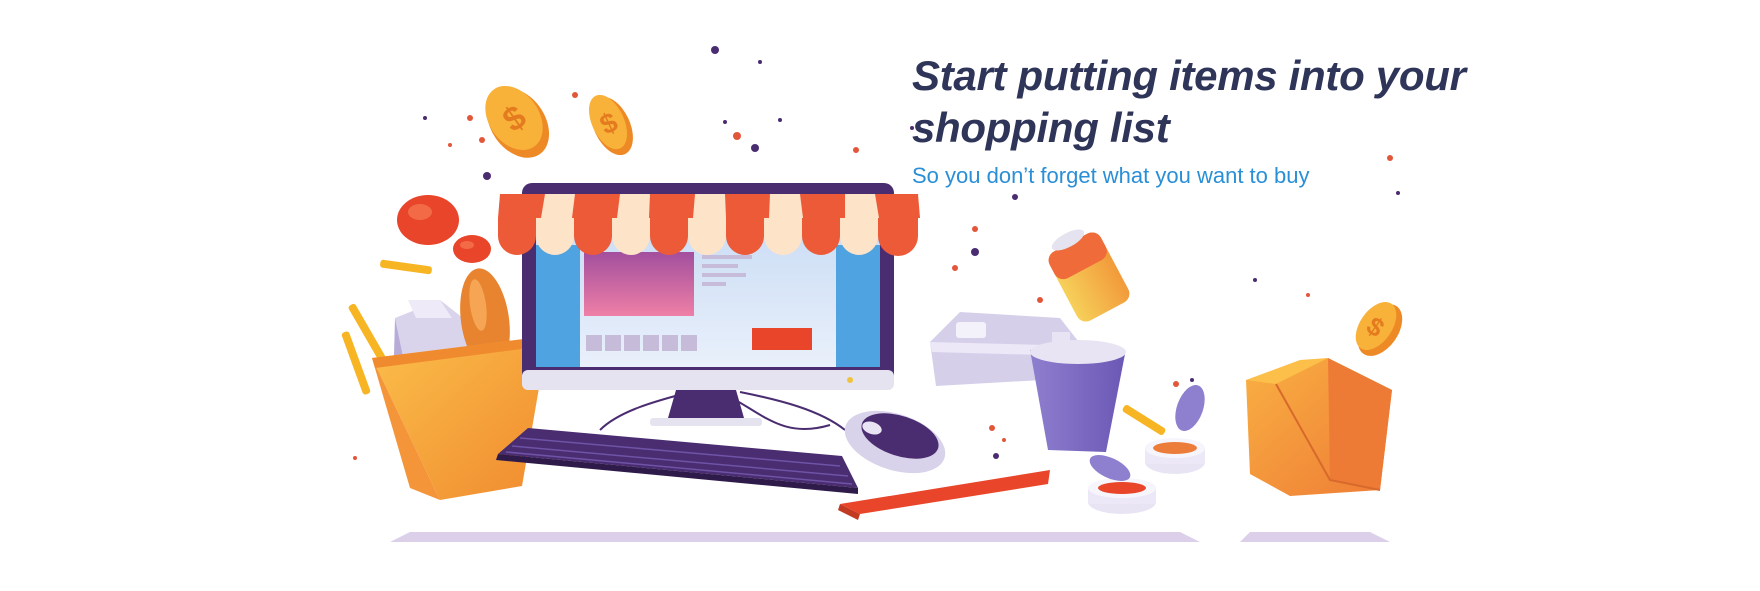 The width and height of the screenshot is (1760, 591). Describe the element at coordinates (1319, 427) in the screenshot. I see `takeout-box-icon` at that location.